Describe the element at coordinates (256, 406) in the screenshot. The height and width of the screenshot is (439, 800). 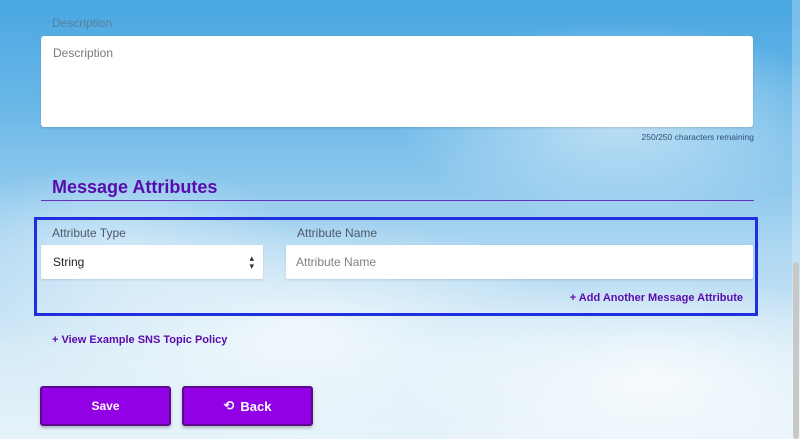
I see `back-button-label: Back` at that location.